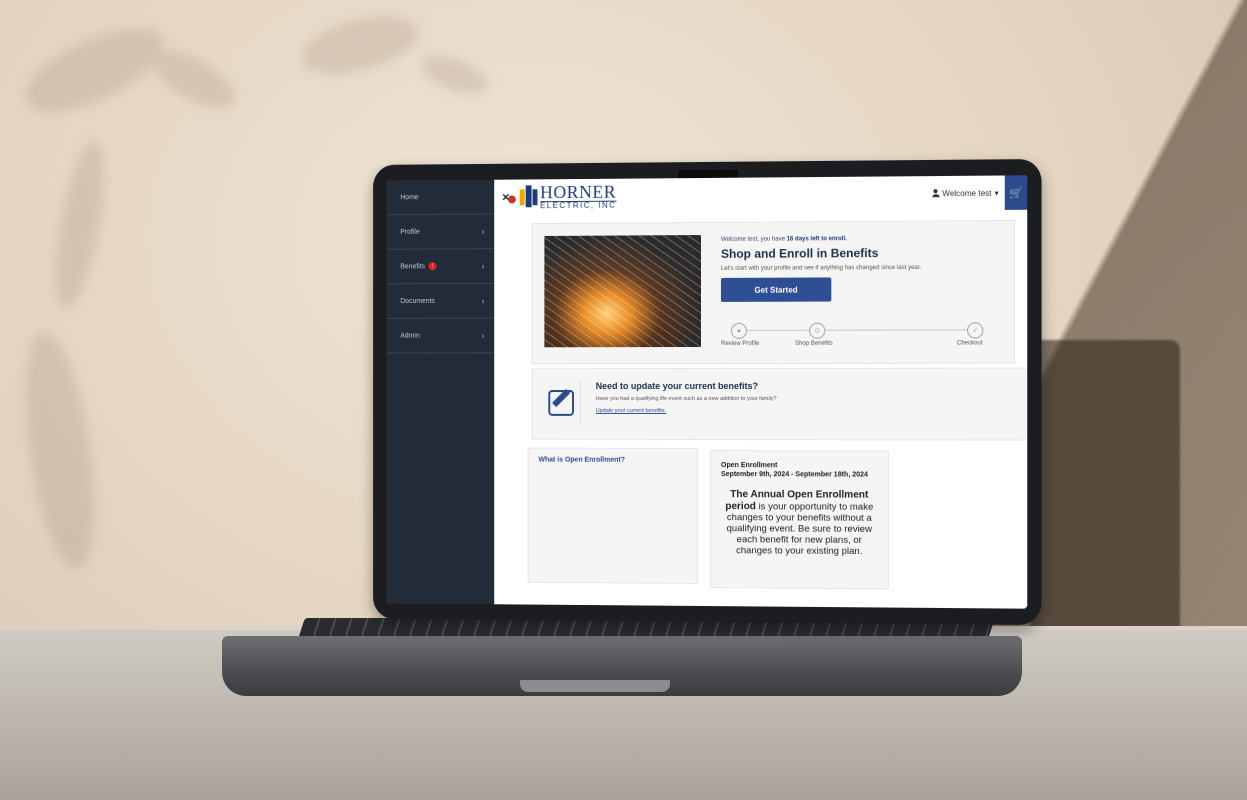 The height and width of the screenshot is (800, 1247). I want to click on sidebar-item-profile: Profile ›, so click(440, 232).